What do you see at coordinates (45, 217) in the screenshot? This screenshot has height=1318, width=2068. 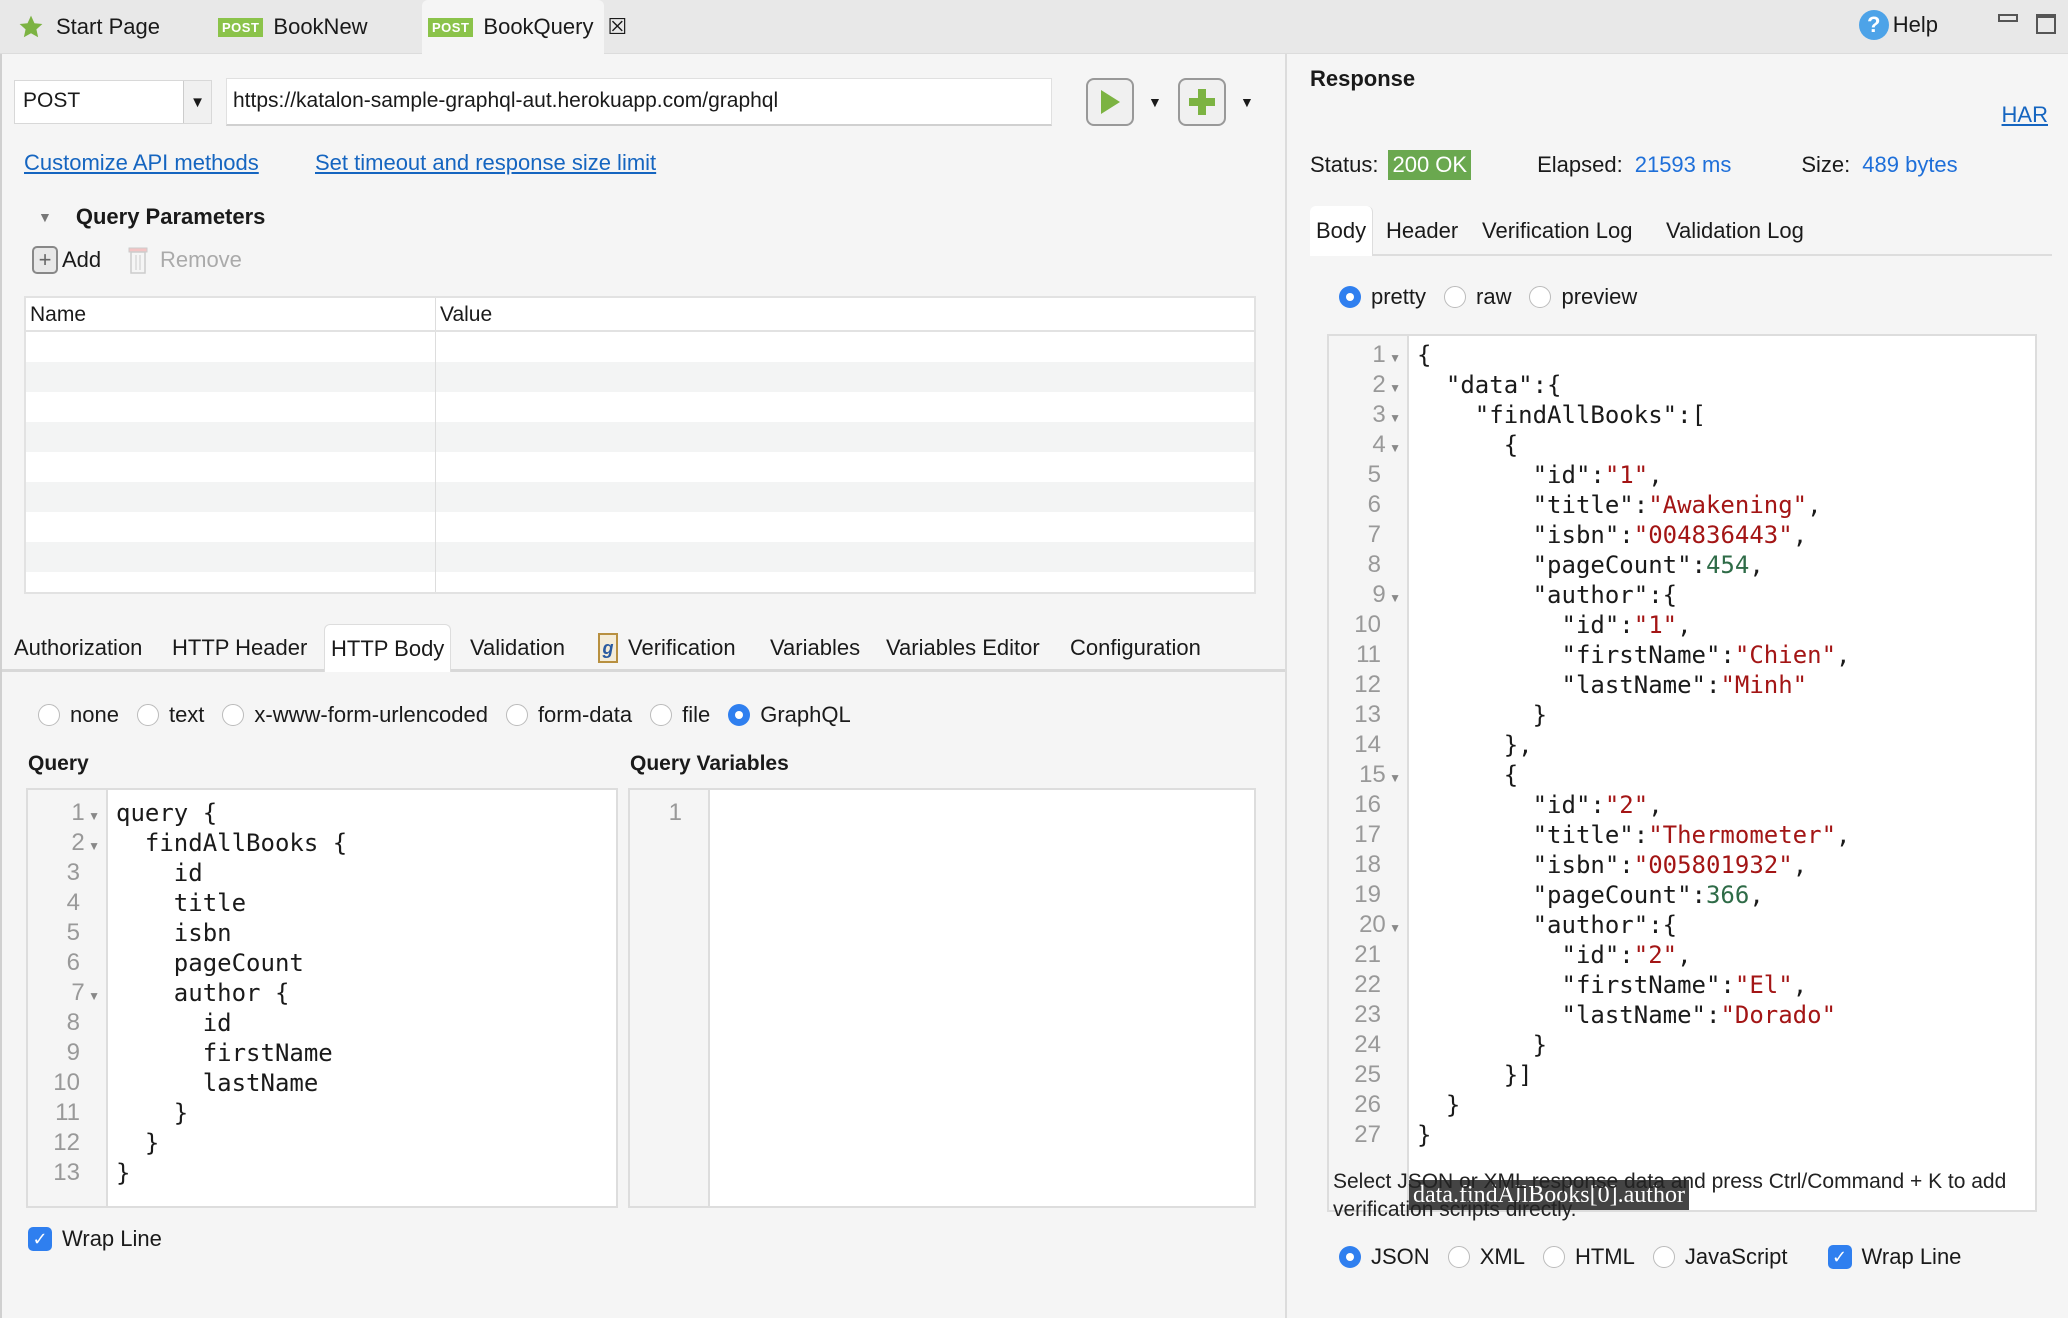 I see `collapse-triangle-icon: ▼` at bounding box center [45, 217].